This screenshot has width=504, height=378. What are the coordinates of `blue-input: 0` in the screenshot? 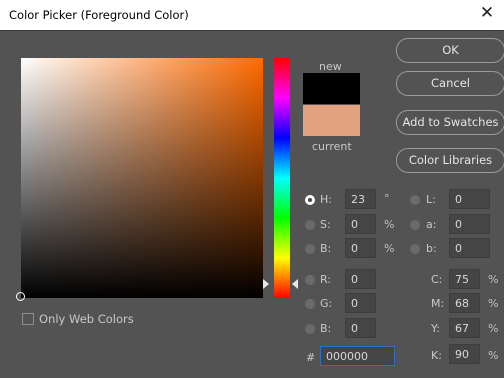 It's located at (360, 328).